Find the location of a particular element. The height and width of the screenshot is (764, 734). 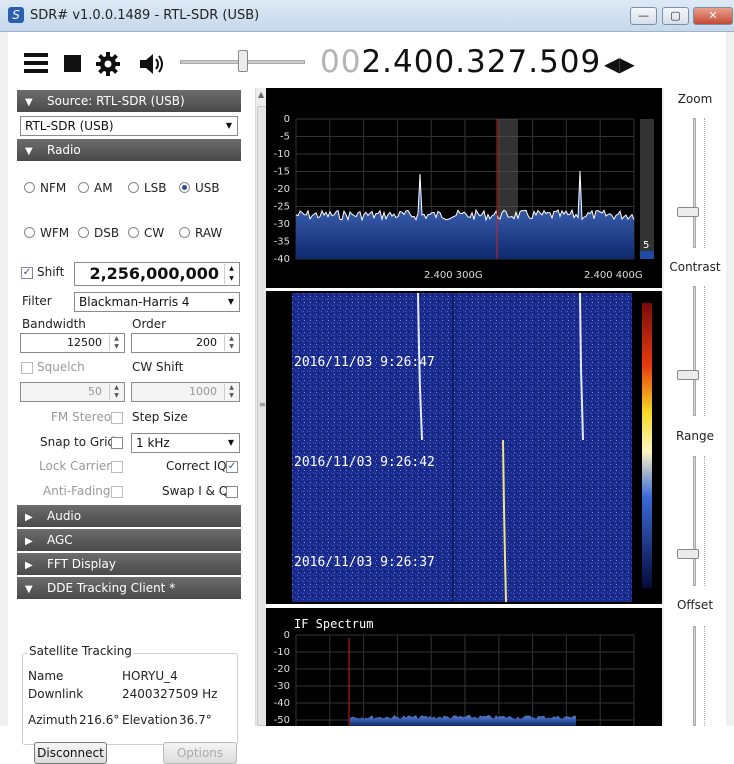

fmstereo-checkbox is located at coordinates (117, 418).